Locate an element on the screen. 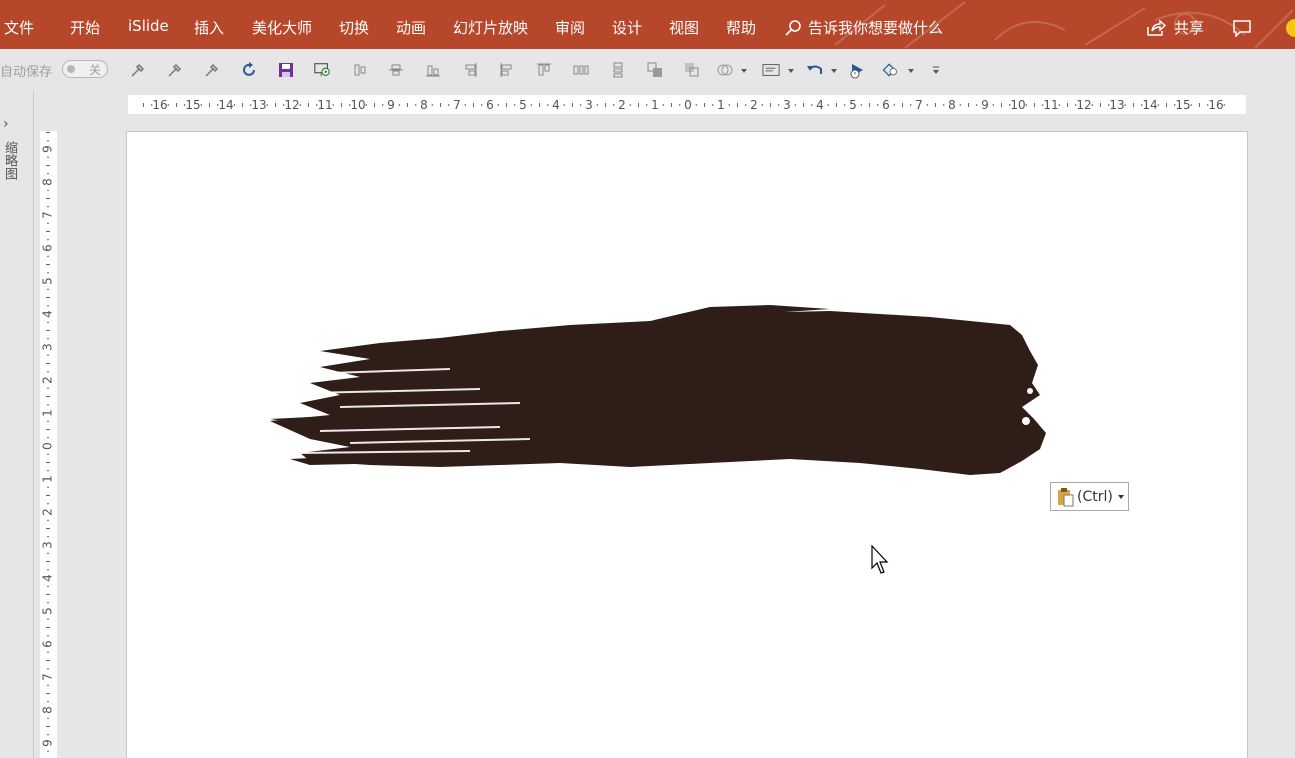  align-bottom-icon is located at coordinates (433, 70).